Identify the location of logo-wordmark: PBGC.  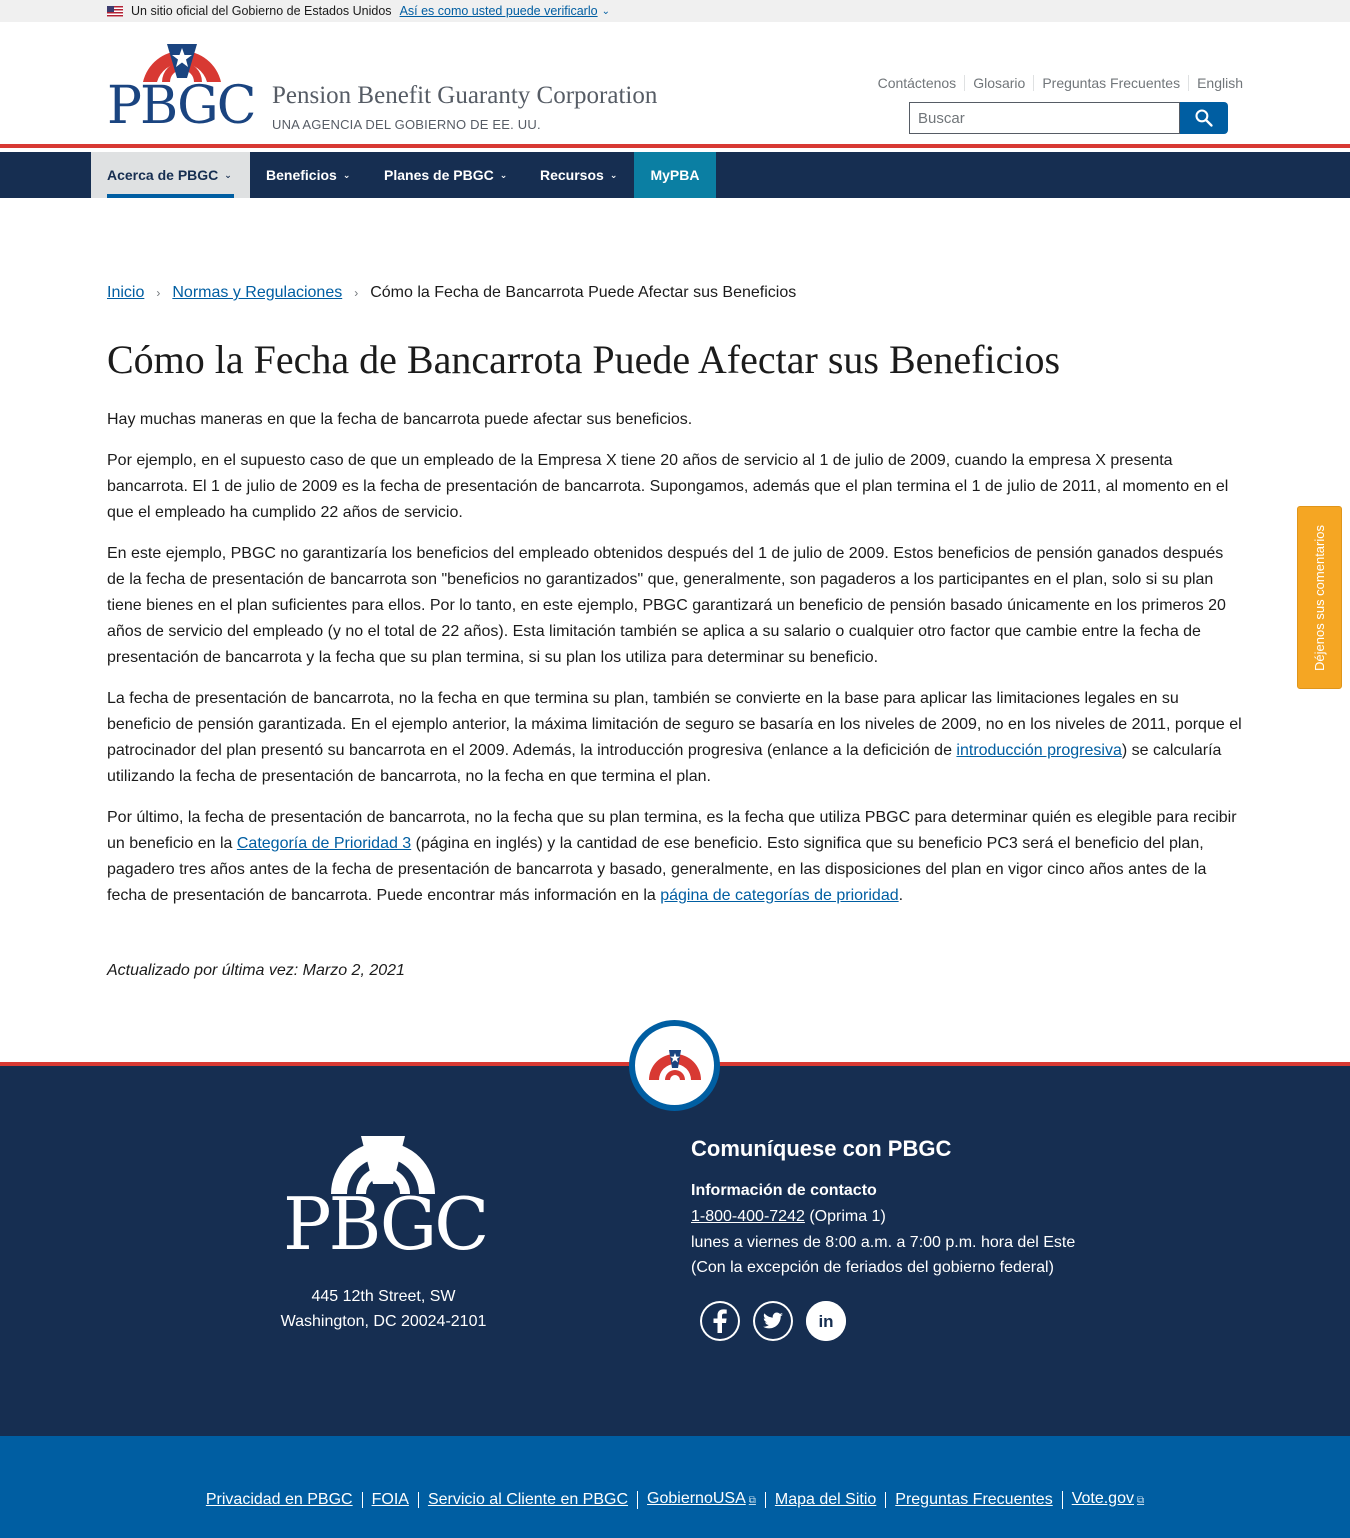
(181, 106).